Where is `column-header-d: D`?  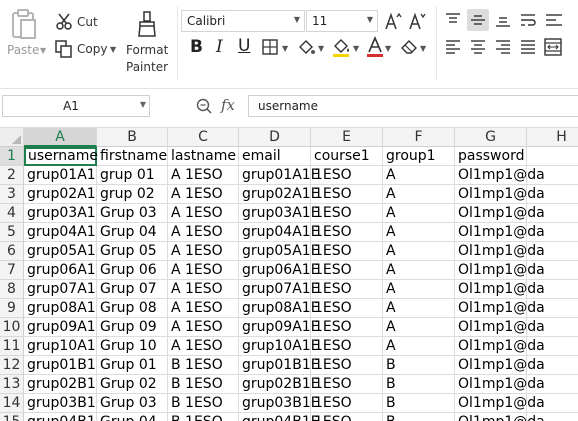
column-header-d: D is located at coordinates (275, 137).